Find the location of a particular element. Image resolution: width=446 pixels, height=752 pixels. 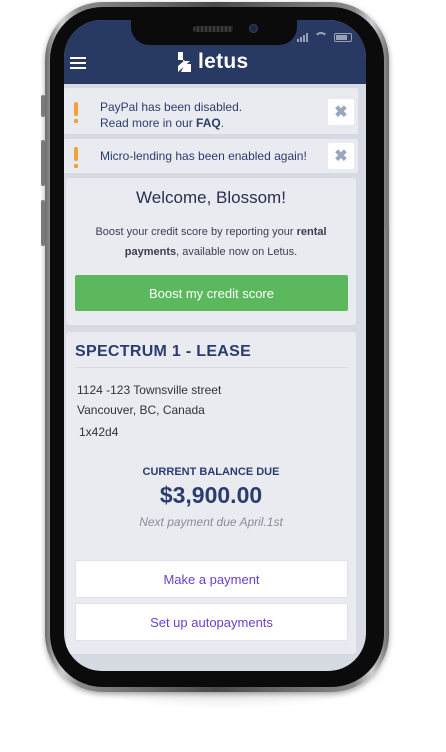

app-logo: letus is located at coordinates (212, 62).